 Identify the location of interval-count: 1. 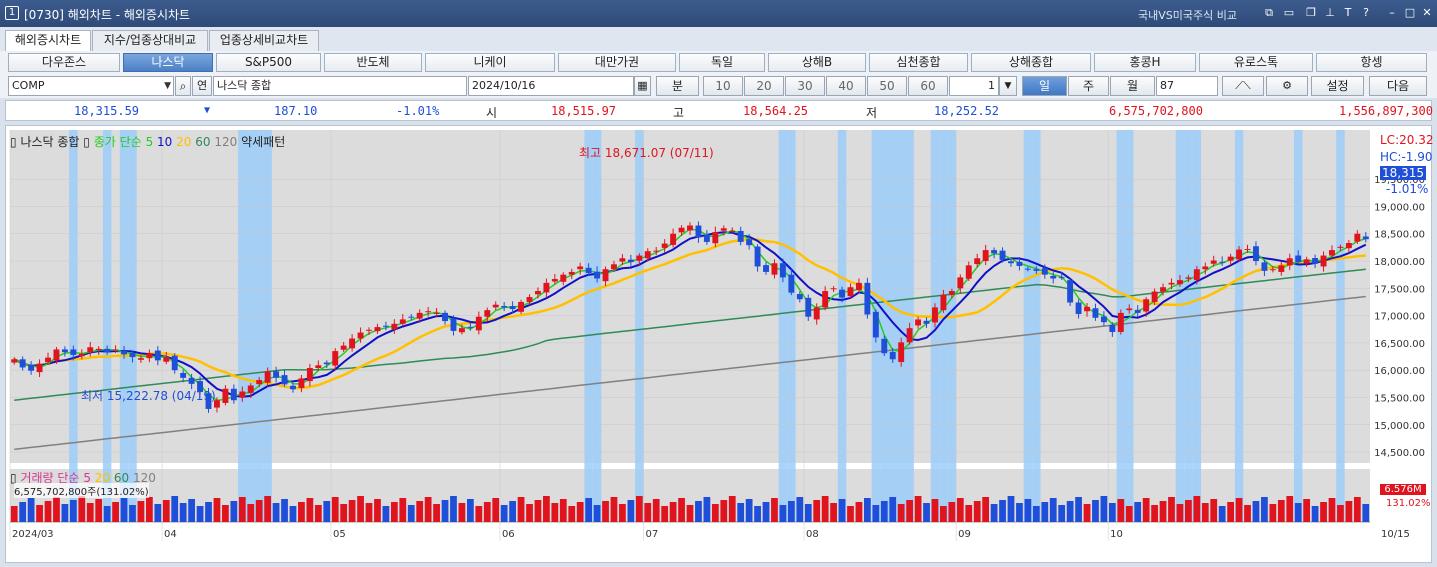
(974, 86).